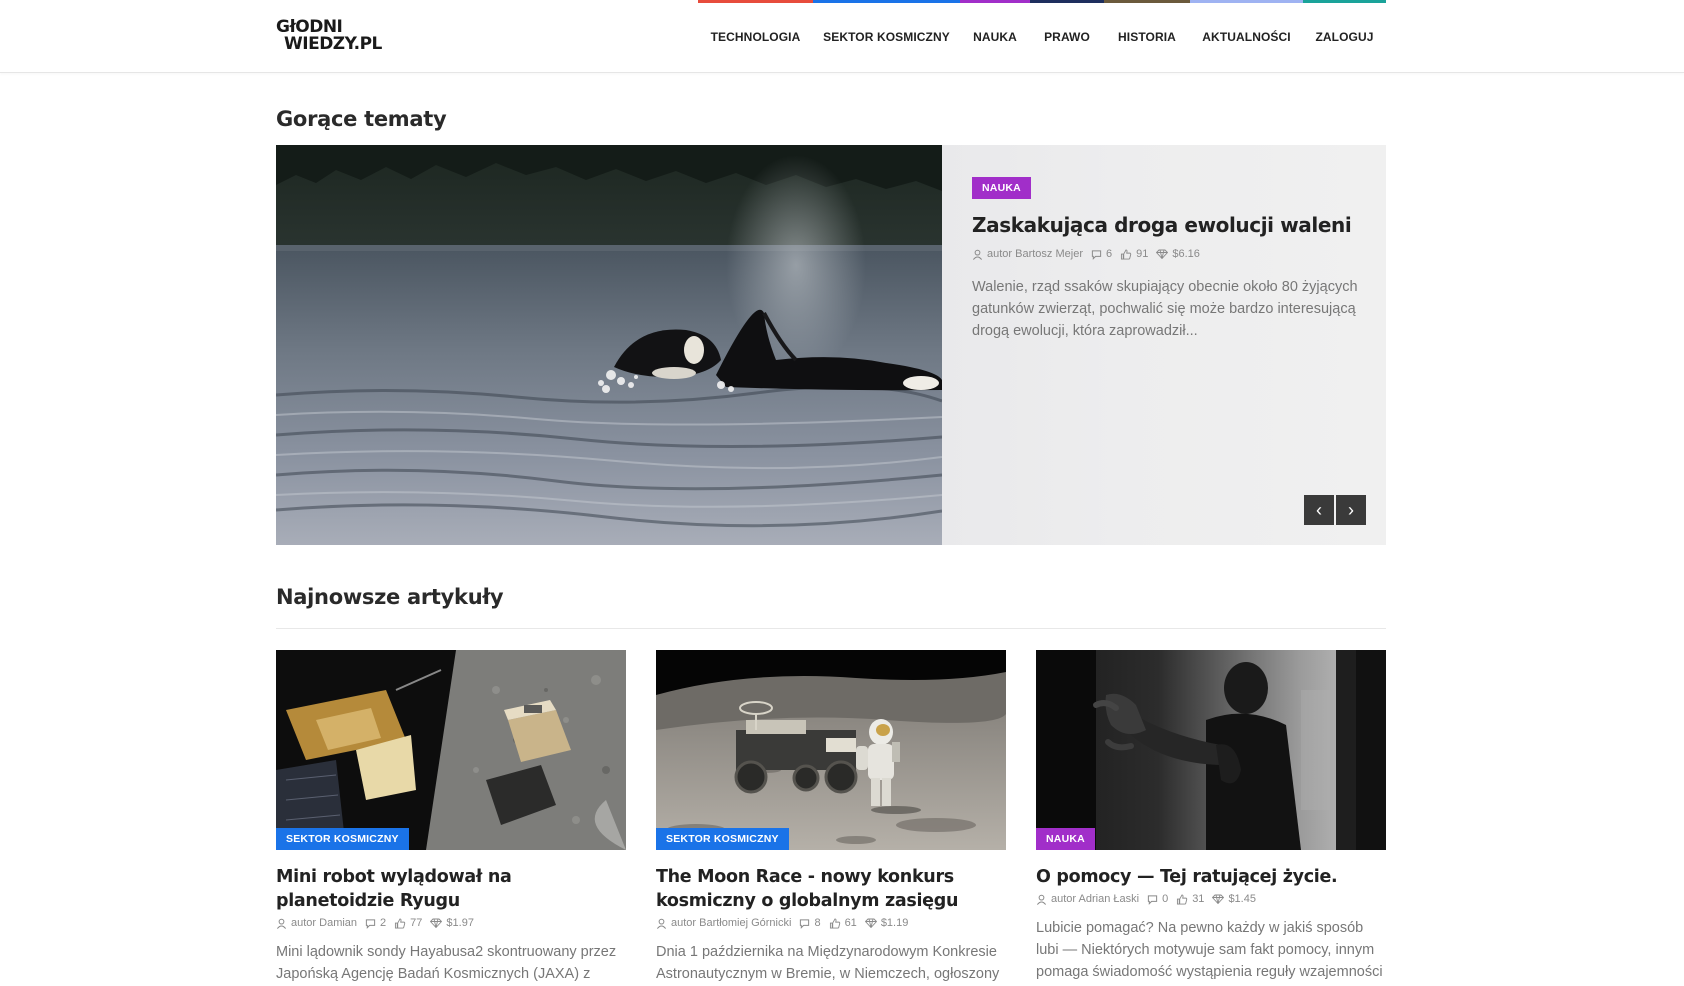  I want to click on moon-rover-image, so click(831, 750).